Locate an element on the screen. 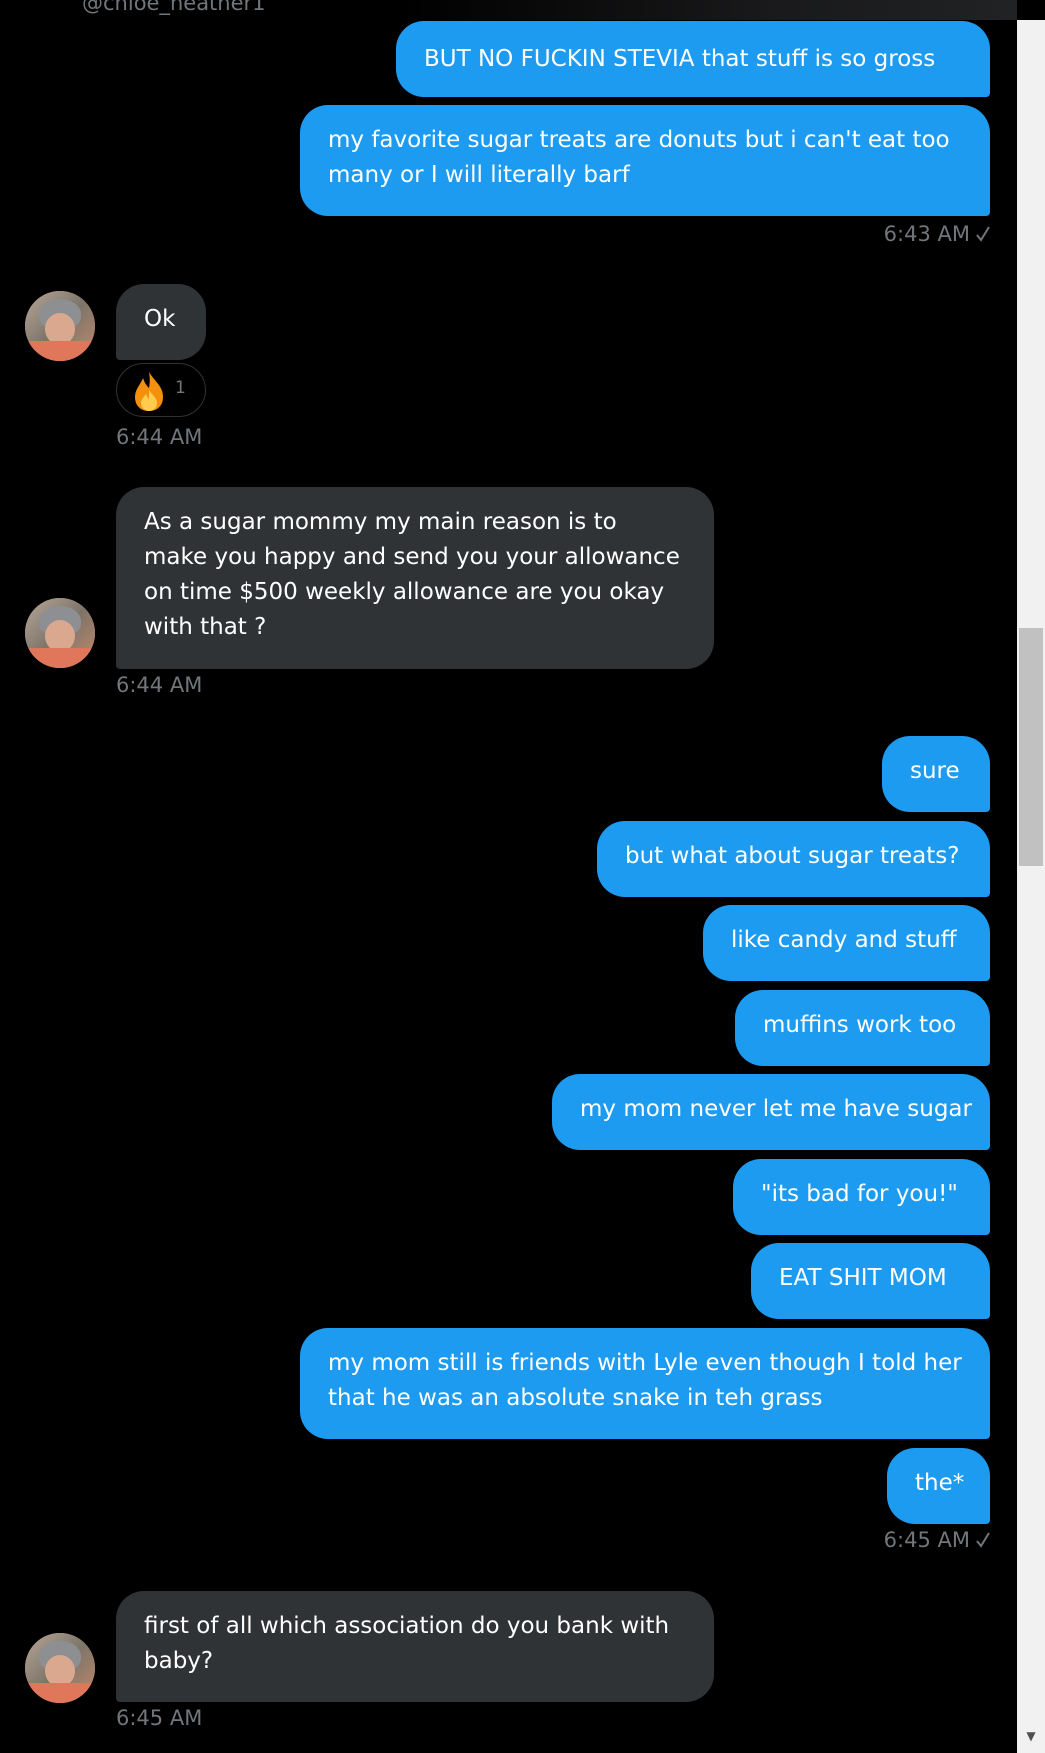 Image resolution: width=1045 pixels, height=1753 pixels. message-text: like candy and stuff is located at coordinates (844, 940).